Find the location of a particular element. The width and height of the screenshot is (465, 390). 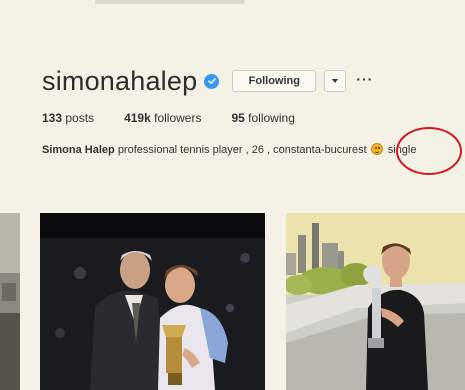

more-options-icon: ··· is located at coordinates (364, 80).